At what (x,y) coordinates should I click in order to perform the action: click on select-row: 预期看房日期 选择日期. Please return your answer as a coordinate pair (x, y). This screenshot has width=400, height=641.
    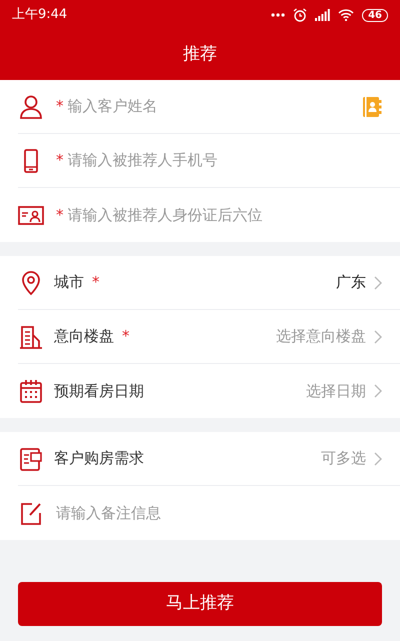
    Looking at the image, I should click on (209, 391).